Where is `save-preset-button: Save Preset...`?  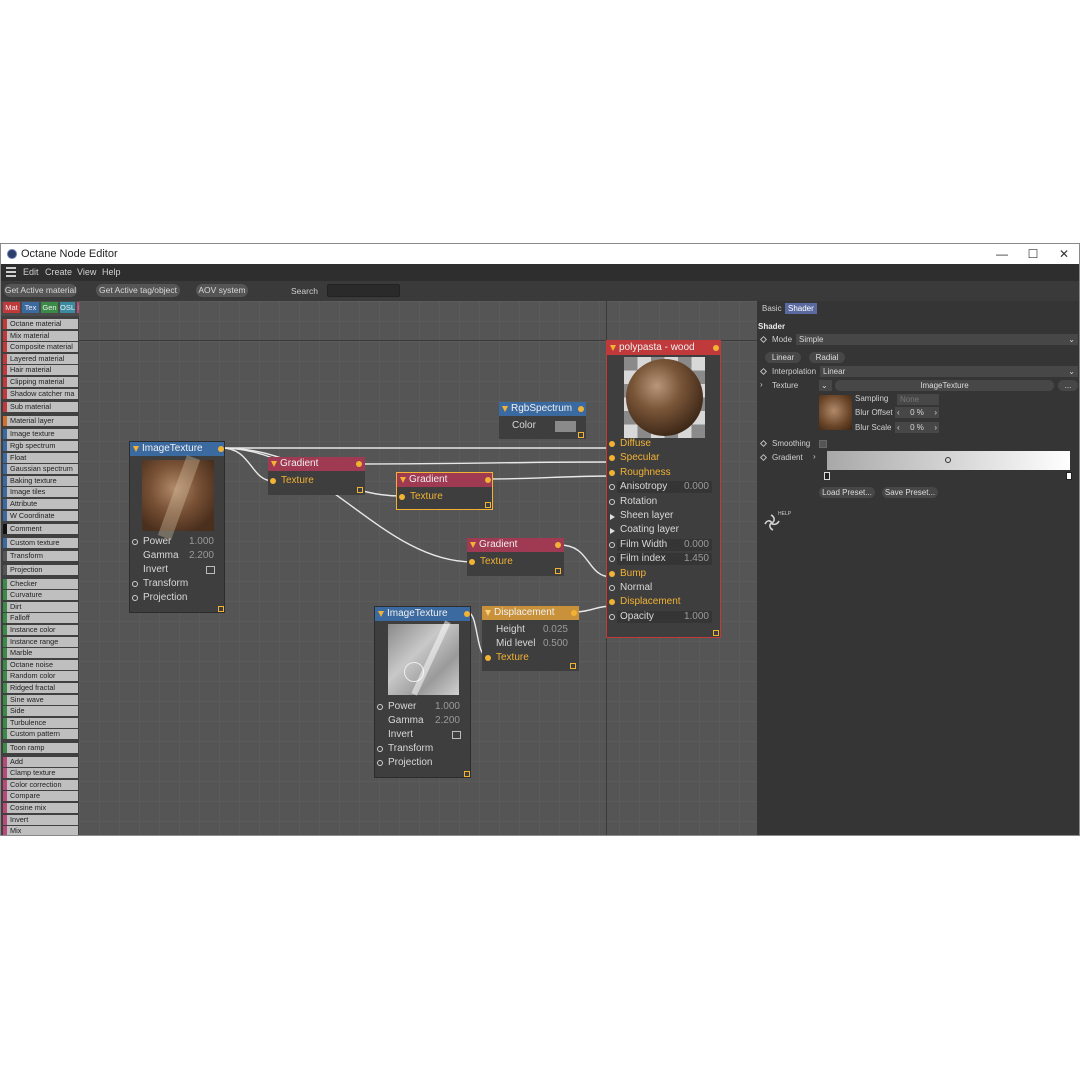
save-preset-button: Save Preset... is located at coordinates (910, 492).